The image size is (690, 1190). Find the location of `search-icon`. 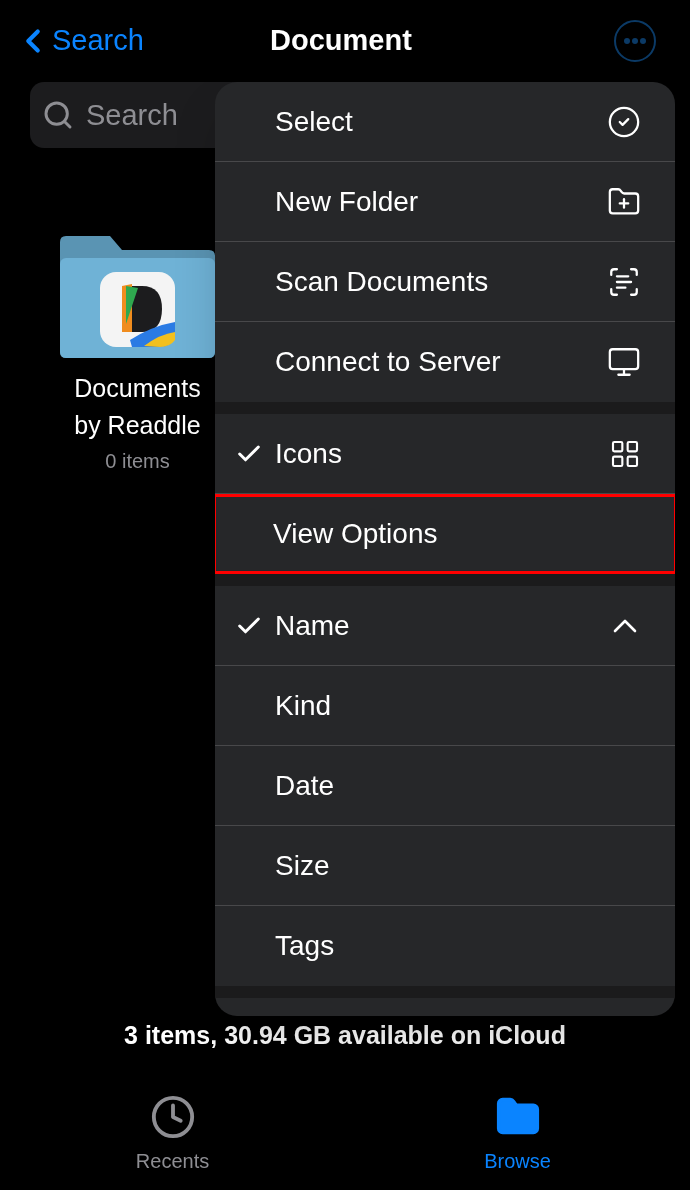

search-icon is located at coordinates (58, 115).